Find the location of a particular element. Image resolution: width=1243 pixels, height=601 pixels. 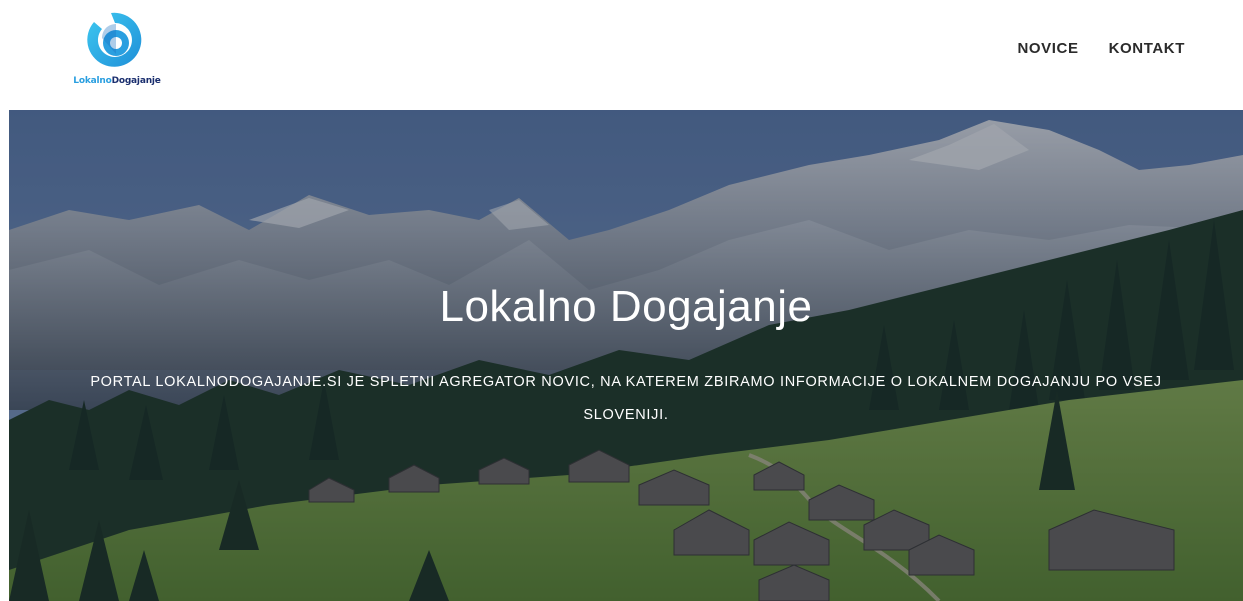

logo-wordmark: LokalnoDogajanje is located at coordinates (117, 81).